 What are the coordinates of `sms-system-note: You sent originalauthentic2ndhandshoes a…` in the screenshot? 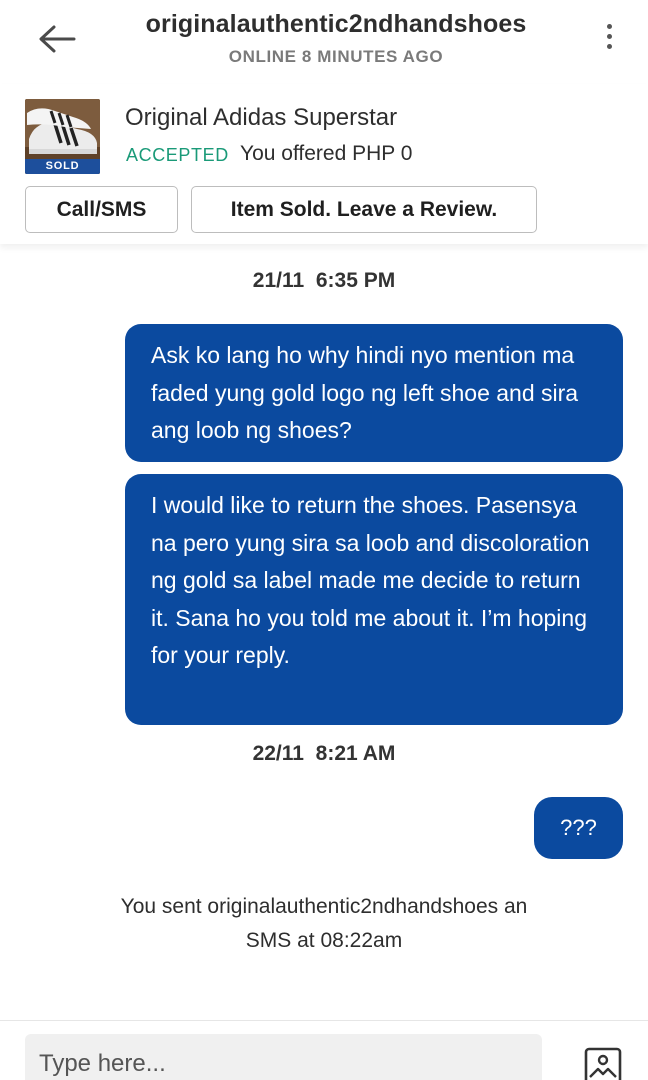 It's located at (324, 923).